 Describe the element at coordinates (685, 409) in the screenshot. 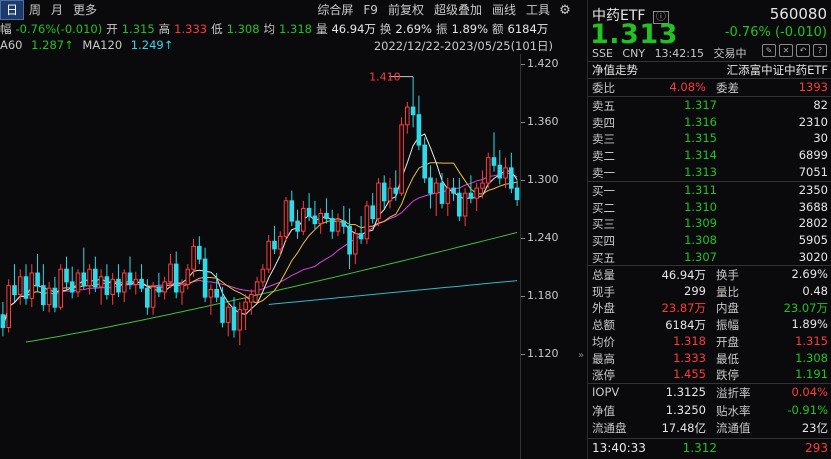

I see `fund-stat-value: 1.3250` at that location.